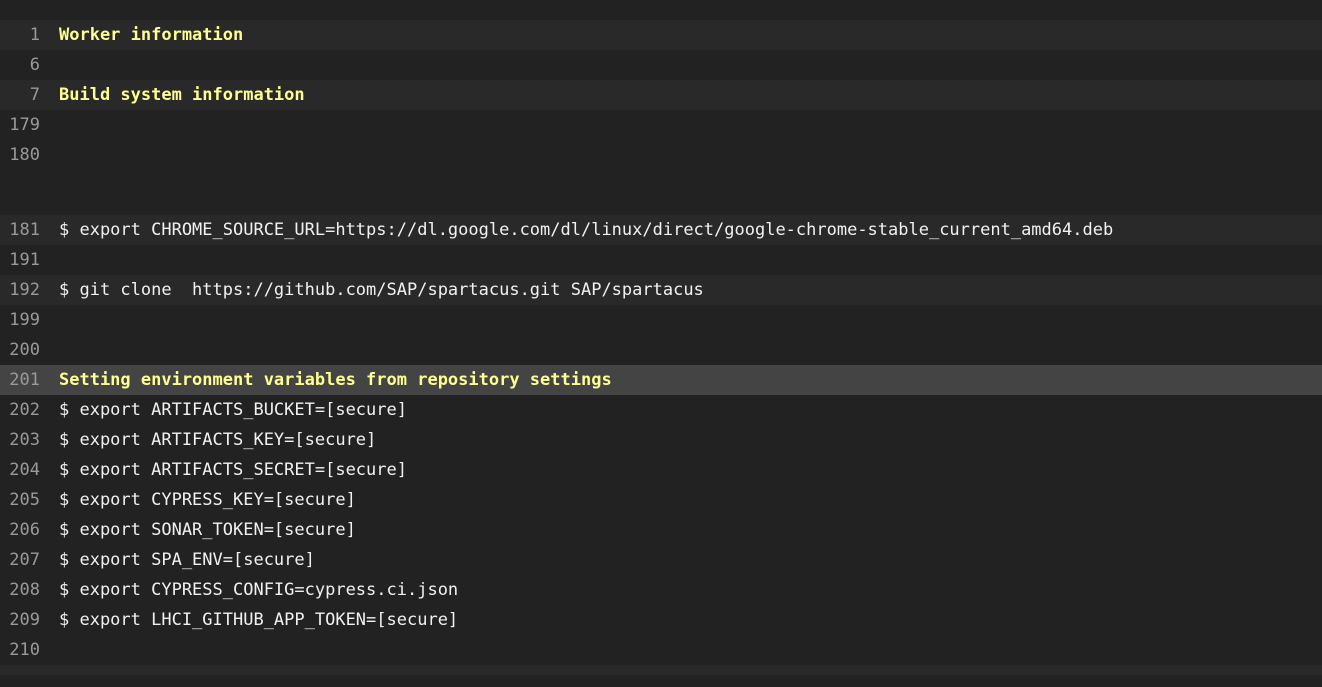 This screenshot has width=1322, height=687. Describe the element at coordinates (661, 530) in the screenshot. I see `log-line: 206 $ export SONAR_TOKEN=[secure]` at that location.